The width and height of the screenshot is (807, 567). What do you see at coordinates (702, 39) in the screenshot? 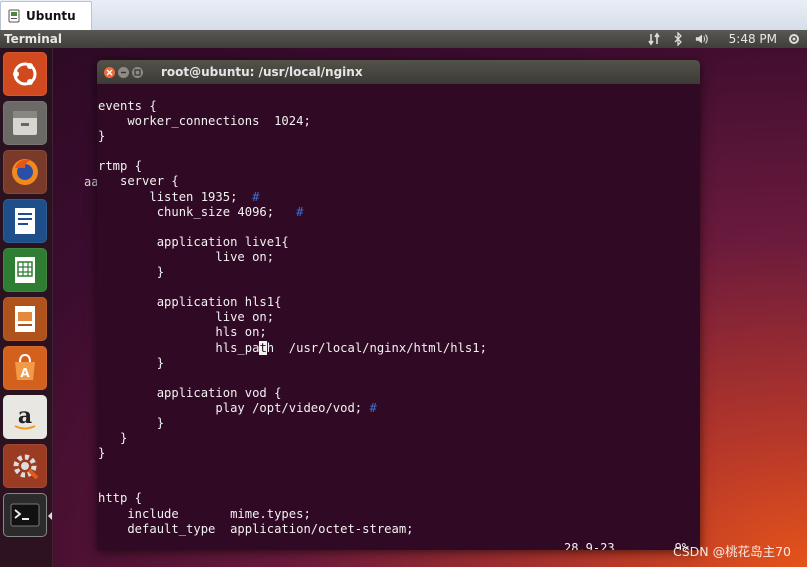
I see `volume-icon` at bounding box center [702, 39].